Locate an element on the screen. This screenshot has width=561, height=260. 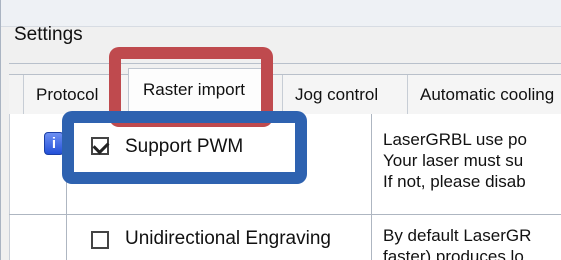
description-line: Your laser must su is located at coordinates (453, 160).